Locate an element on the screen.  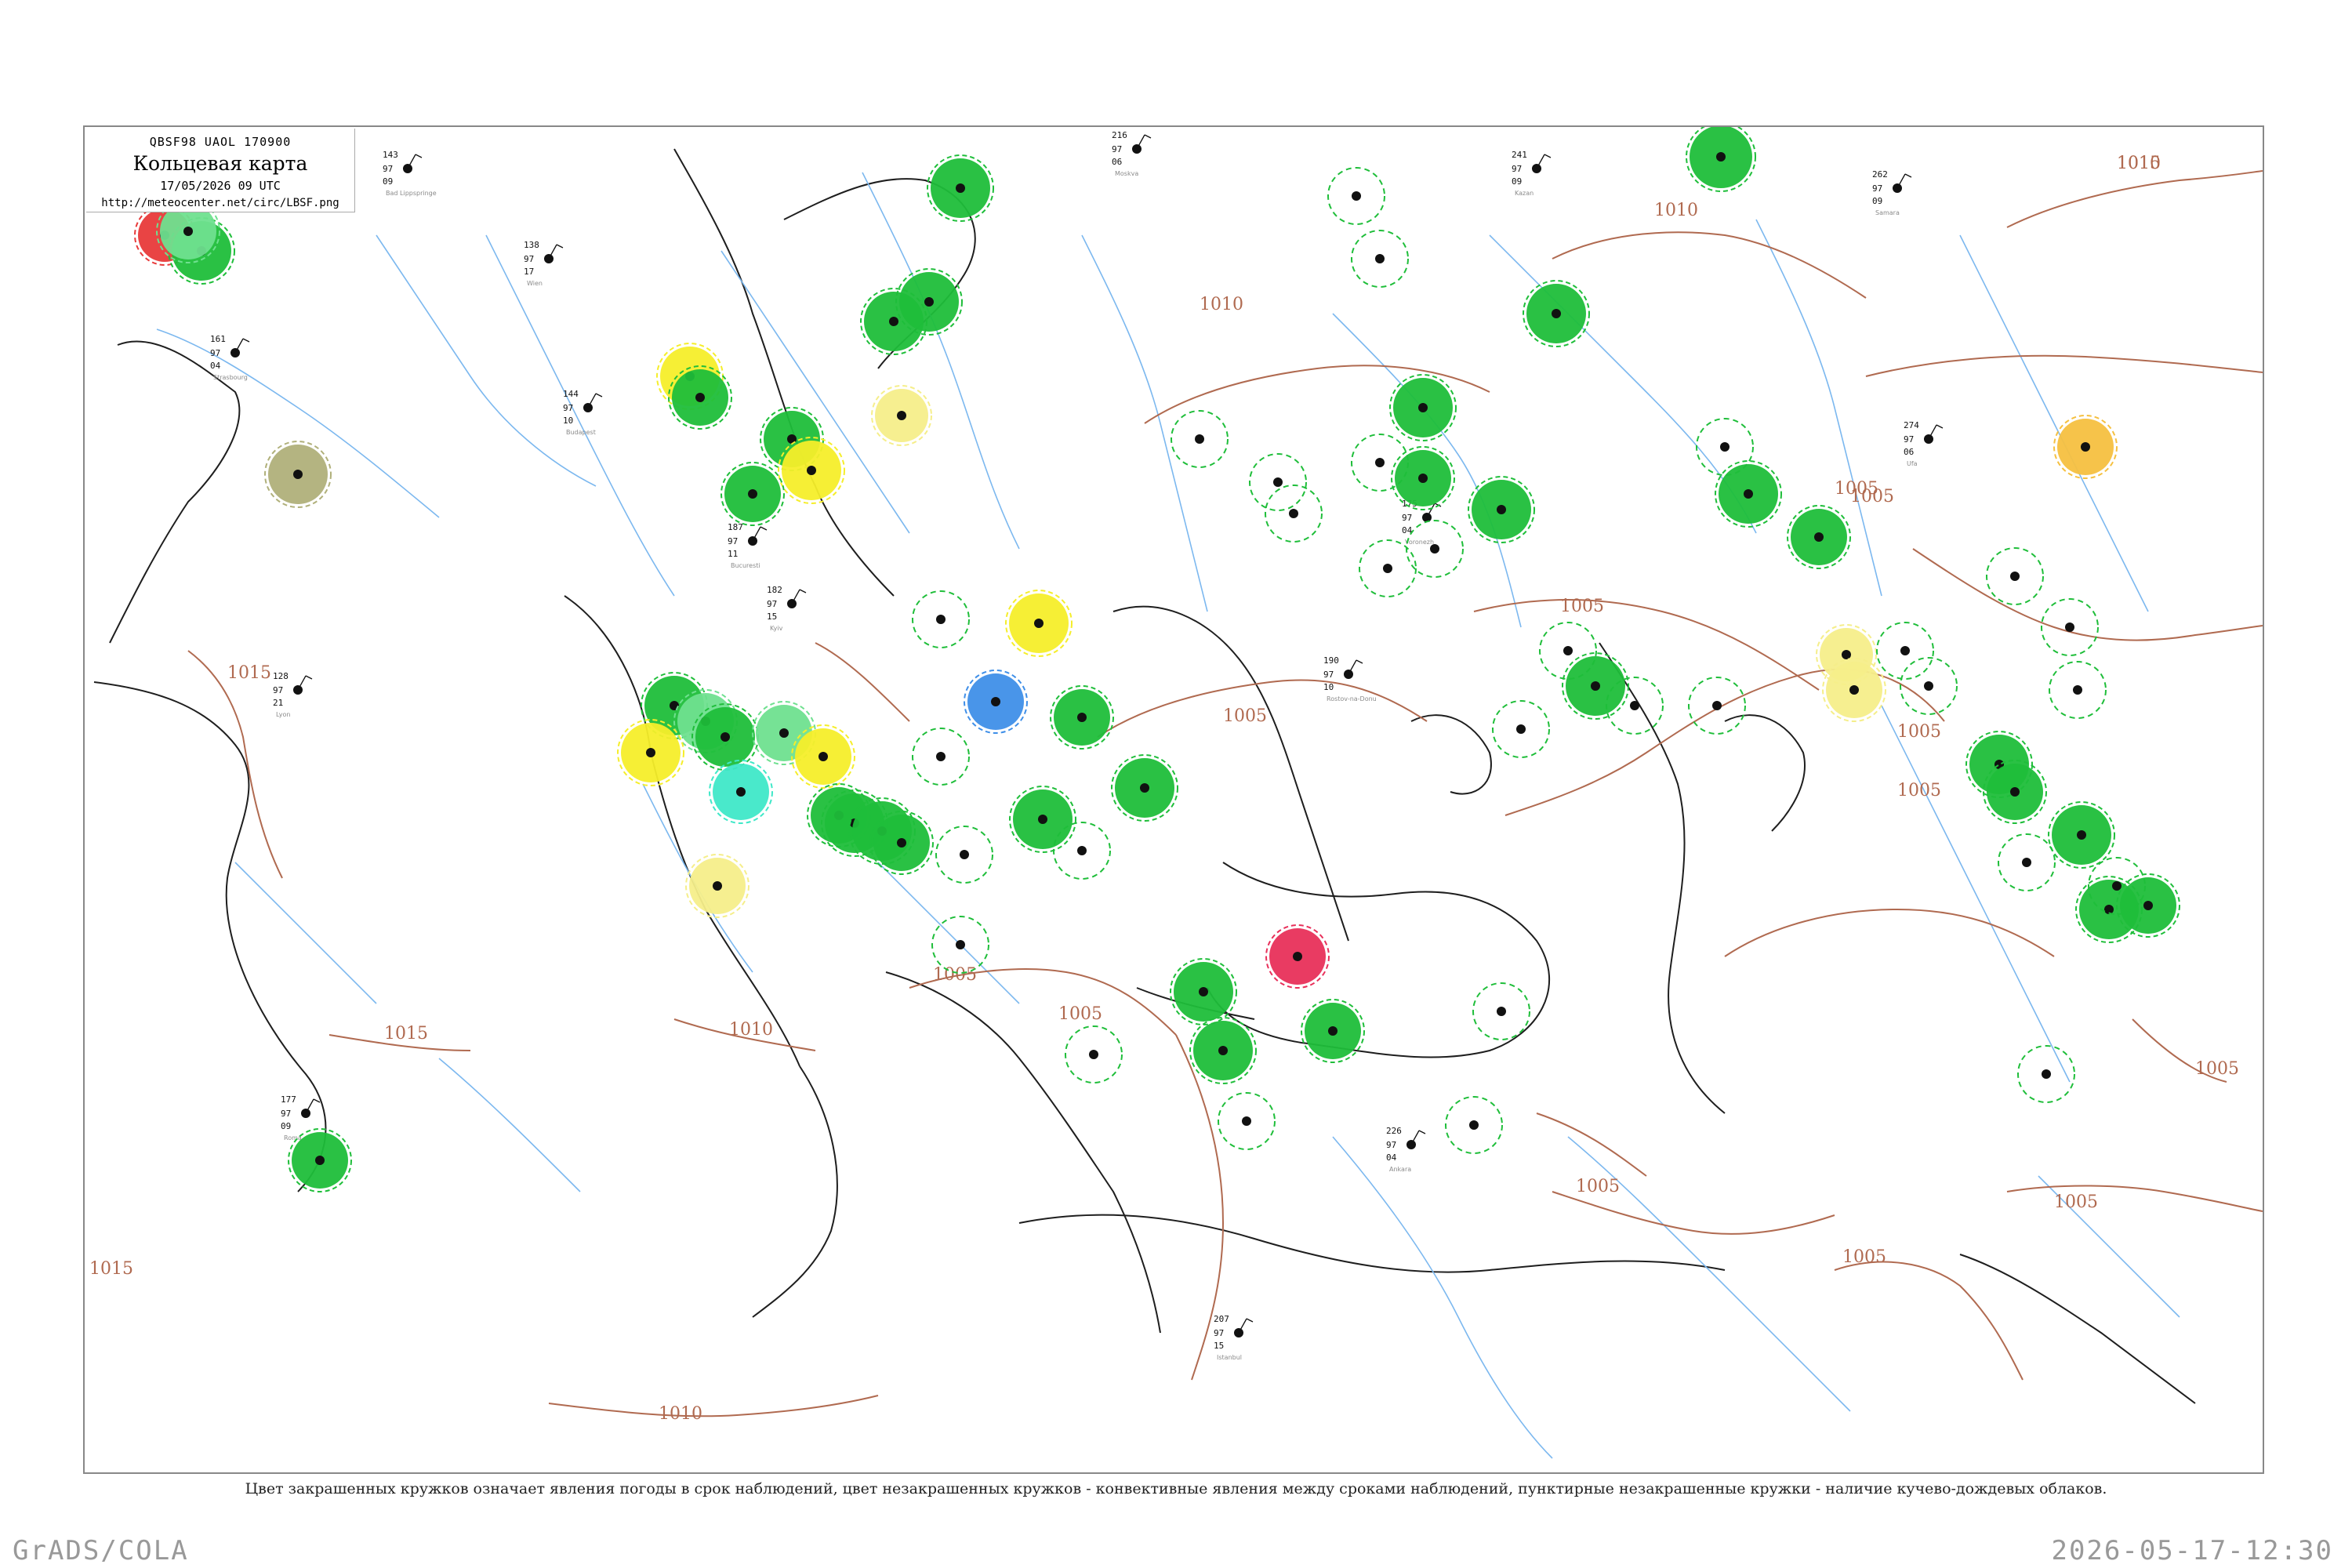
station-marker: 274 97 06 Ufa is located at coordinates (1924, 443).